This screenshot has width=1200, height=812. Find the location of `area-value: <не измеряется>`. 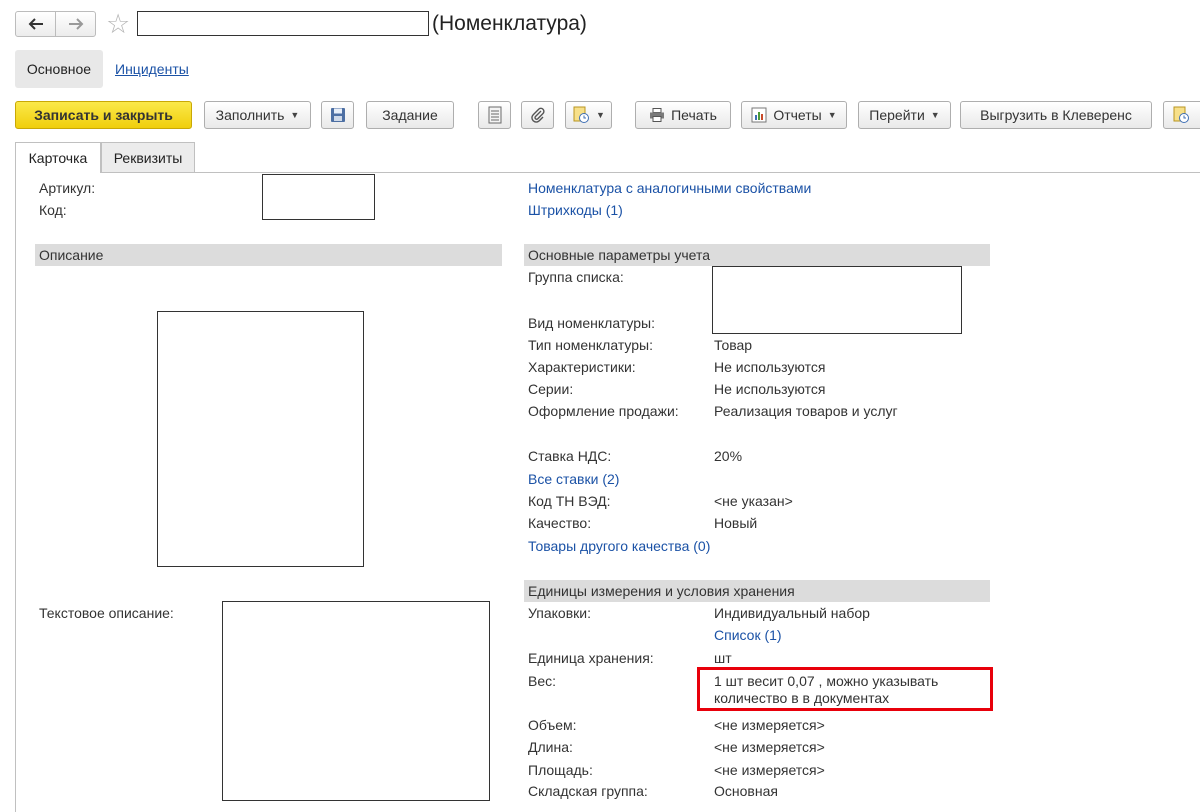

area-value: <не измеряется> is located at coordinates (769, 770).